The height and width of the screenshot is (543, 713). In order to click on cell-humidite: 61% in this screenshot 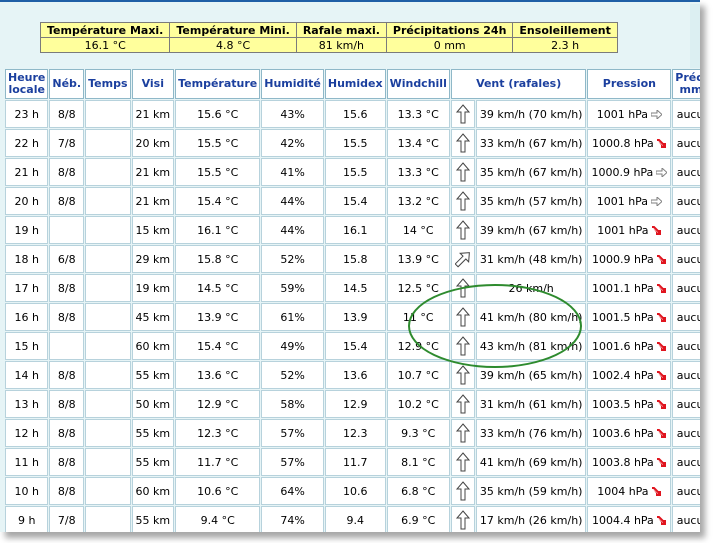, I will do `click(292, 317)`.